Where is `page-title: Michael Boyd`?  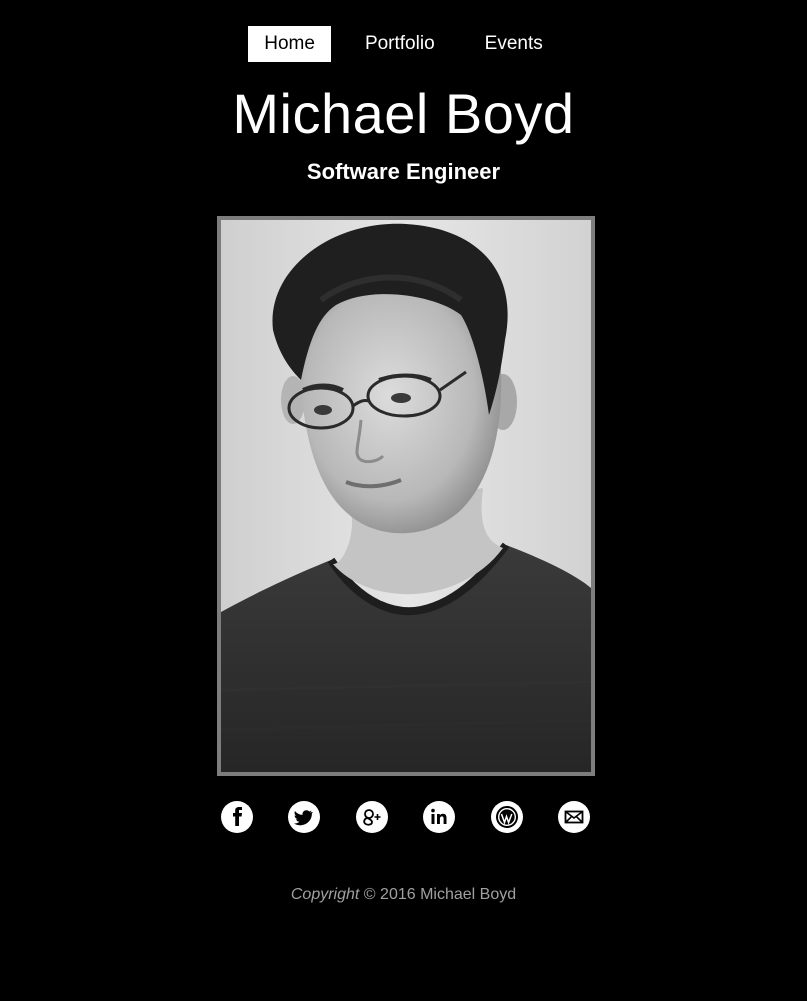 page-title: Michael Boyd is located at coordinates (403, 113).